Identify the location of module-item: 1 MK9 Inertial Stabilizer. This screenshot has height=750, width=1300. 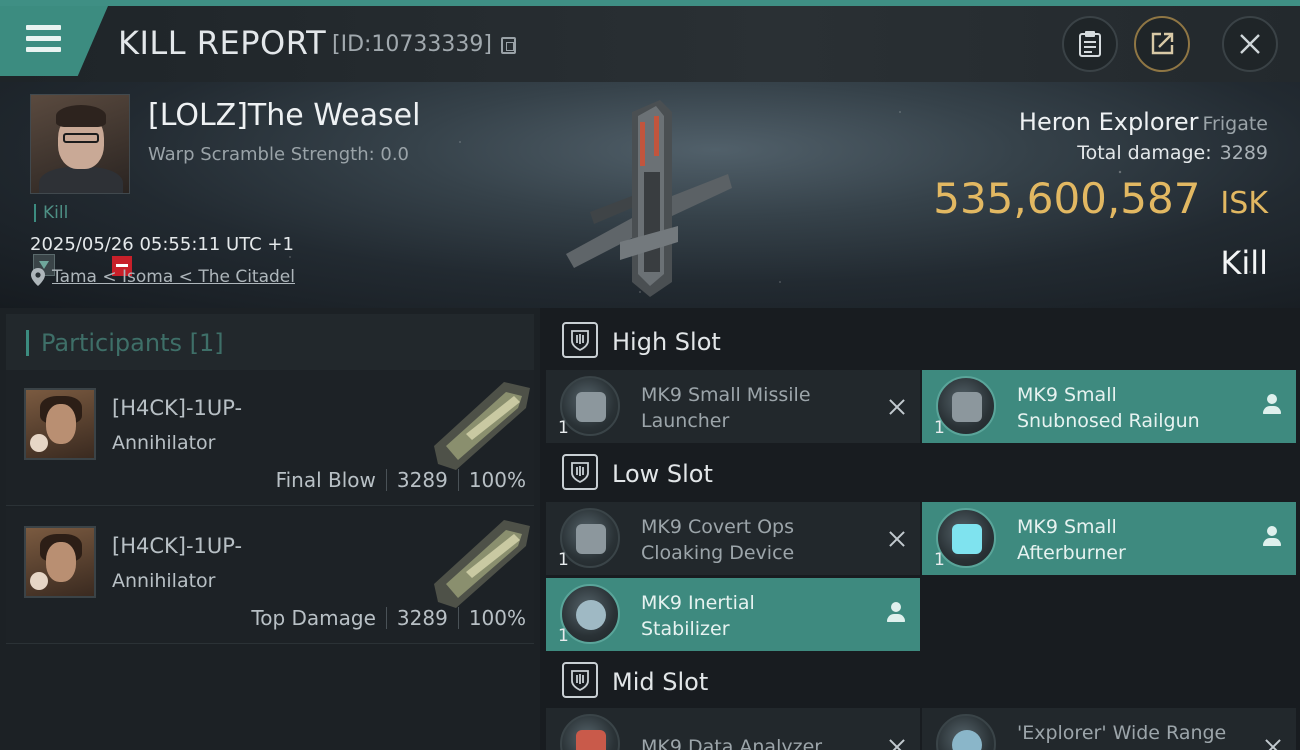
(733, 614).